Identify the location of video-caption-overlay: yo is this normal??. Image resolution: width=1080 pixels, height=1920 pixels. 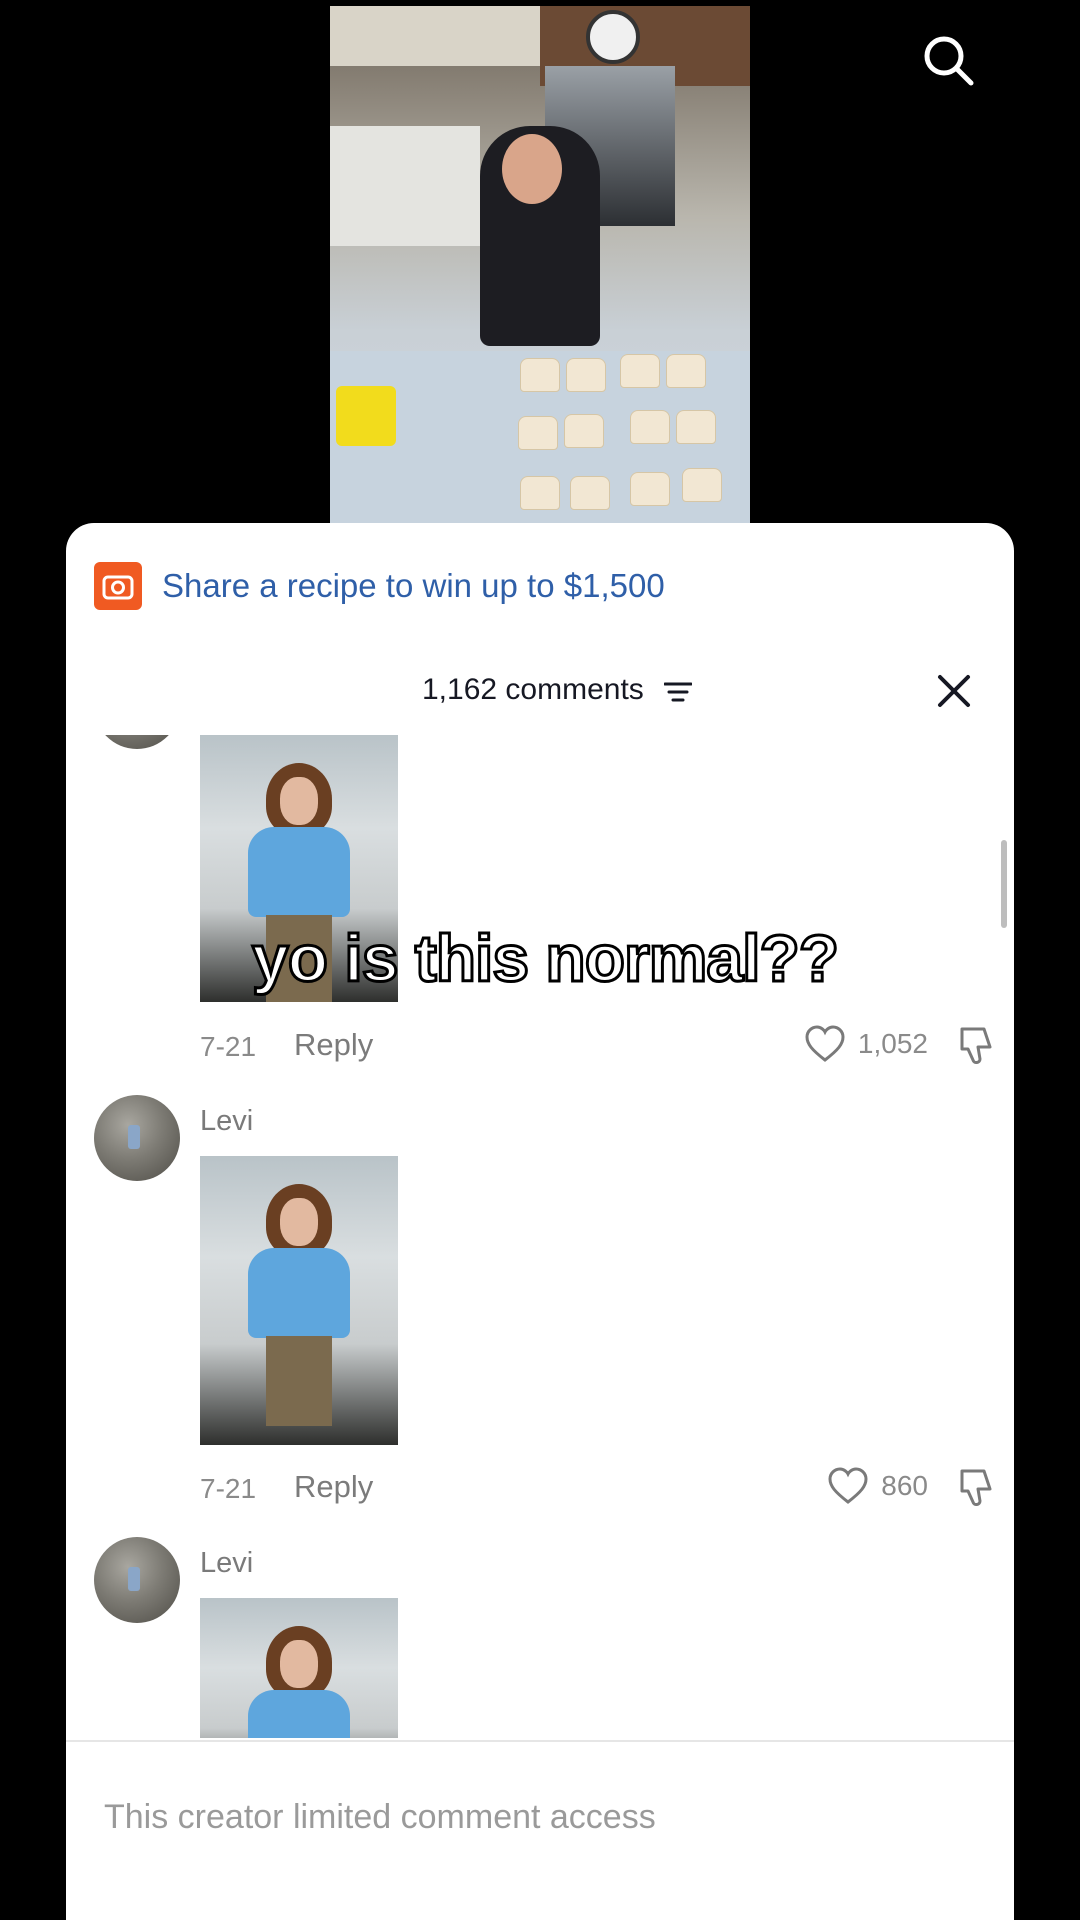
(545, 958).